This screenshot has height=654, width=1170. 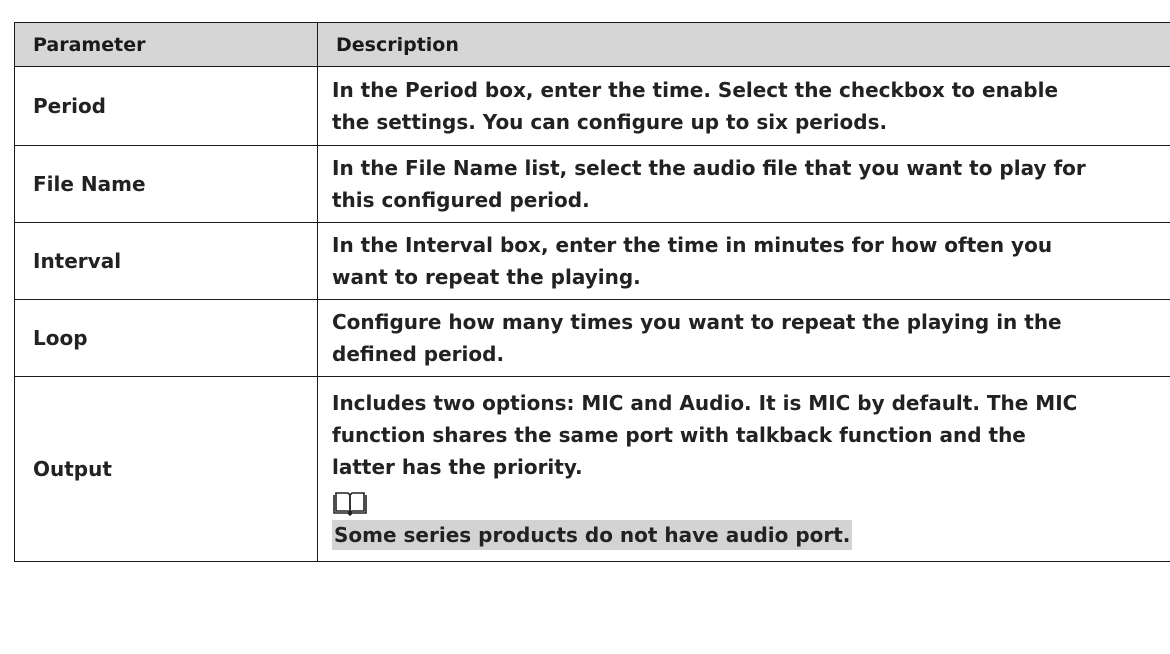 What do you see at coordinates (743, 44) in the screenshot?
I see `column-header-description: Description` at bounding box center [743, 44].